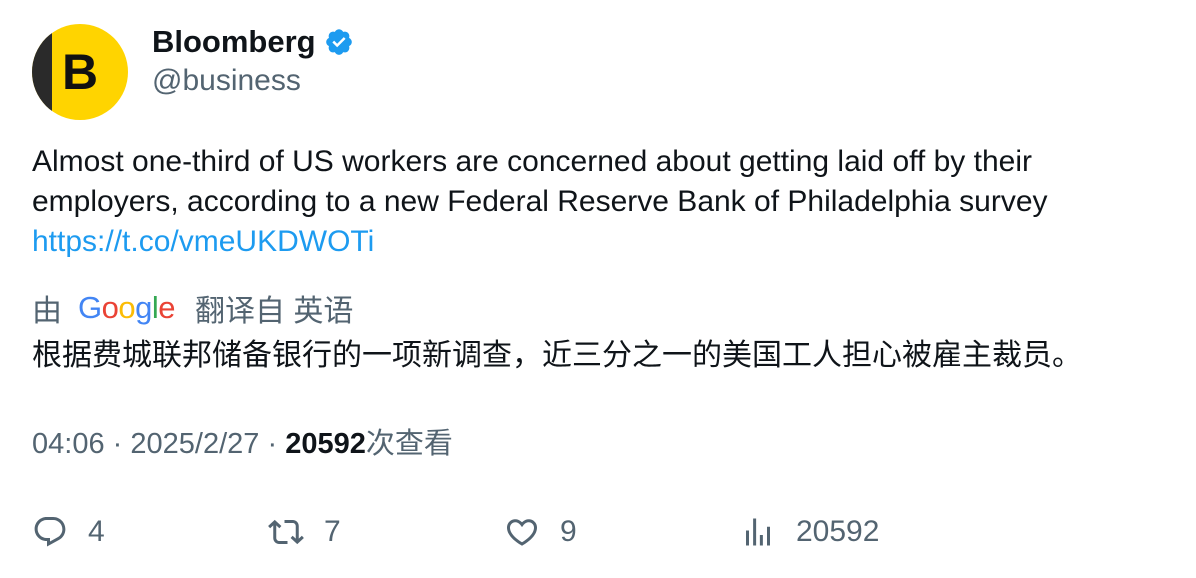 The width and height of the screenshot is (1196, 578). I want to click on repost-button: 7, so click(304, 532).